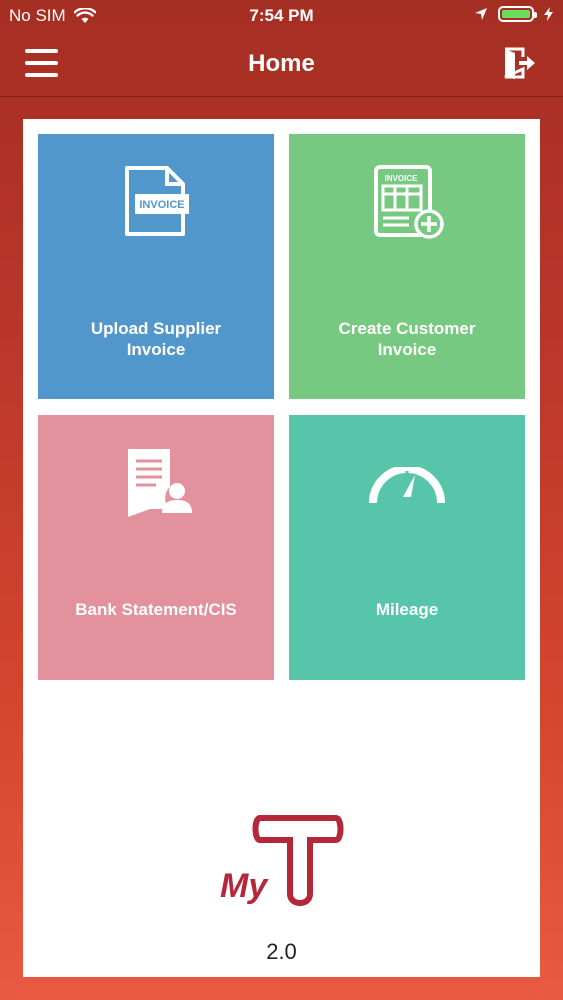  Describe the element at coordinates (481, 14) in the screenshot. I see `location-arrow-icon` at that location.